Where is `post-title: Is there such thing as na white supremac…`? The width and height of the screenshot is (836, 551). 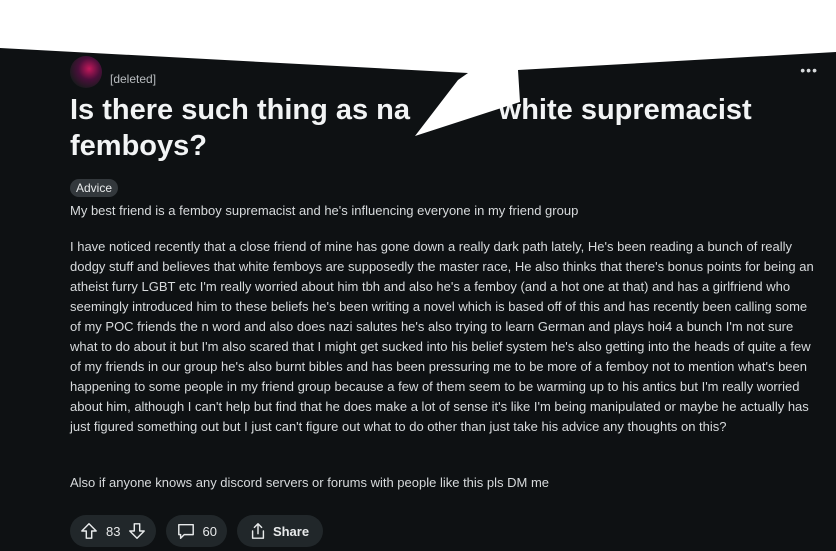 post-title: Is there such thing as na white supremac… is located at coordinates (411, 128).